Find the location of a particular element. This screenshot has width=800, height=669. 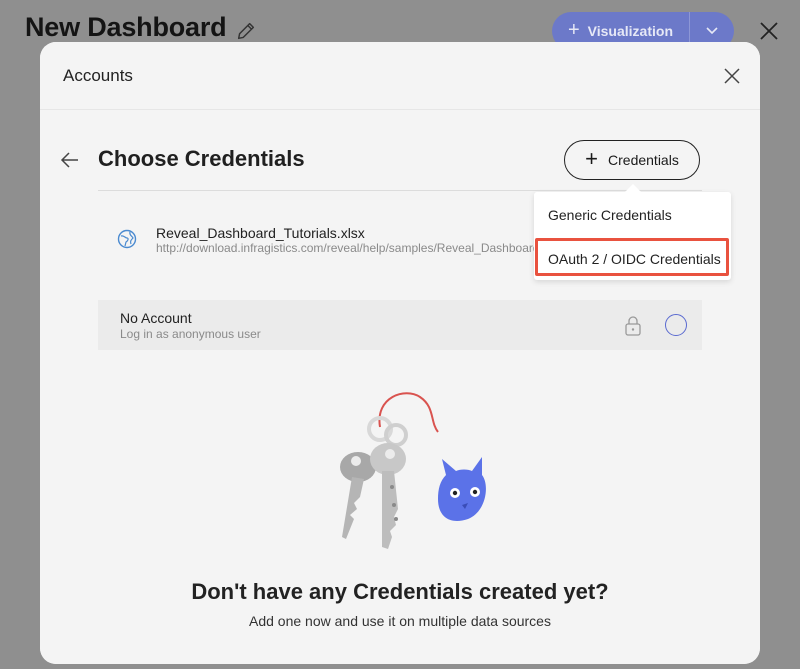

back-arrow-icon is located at coordinates (70, 160).